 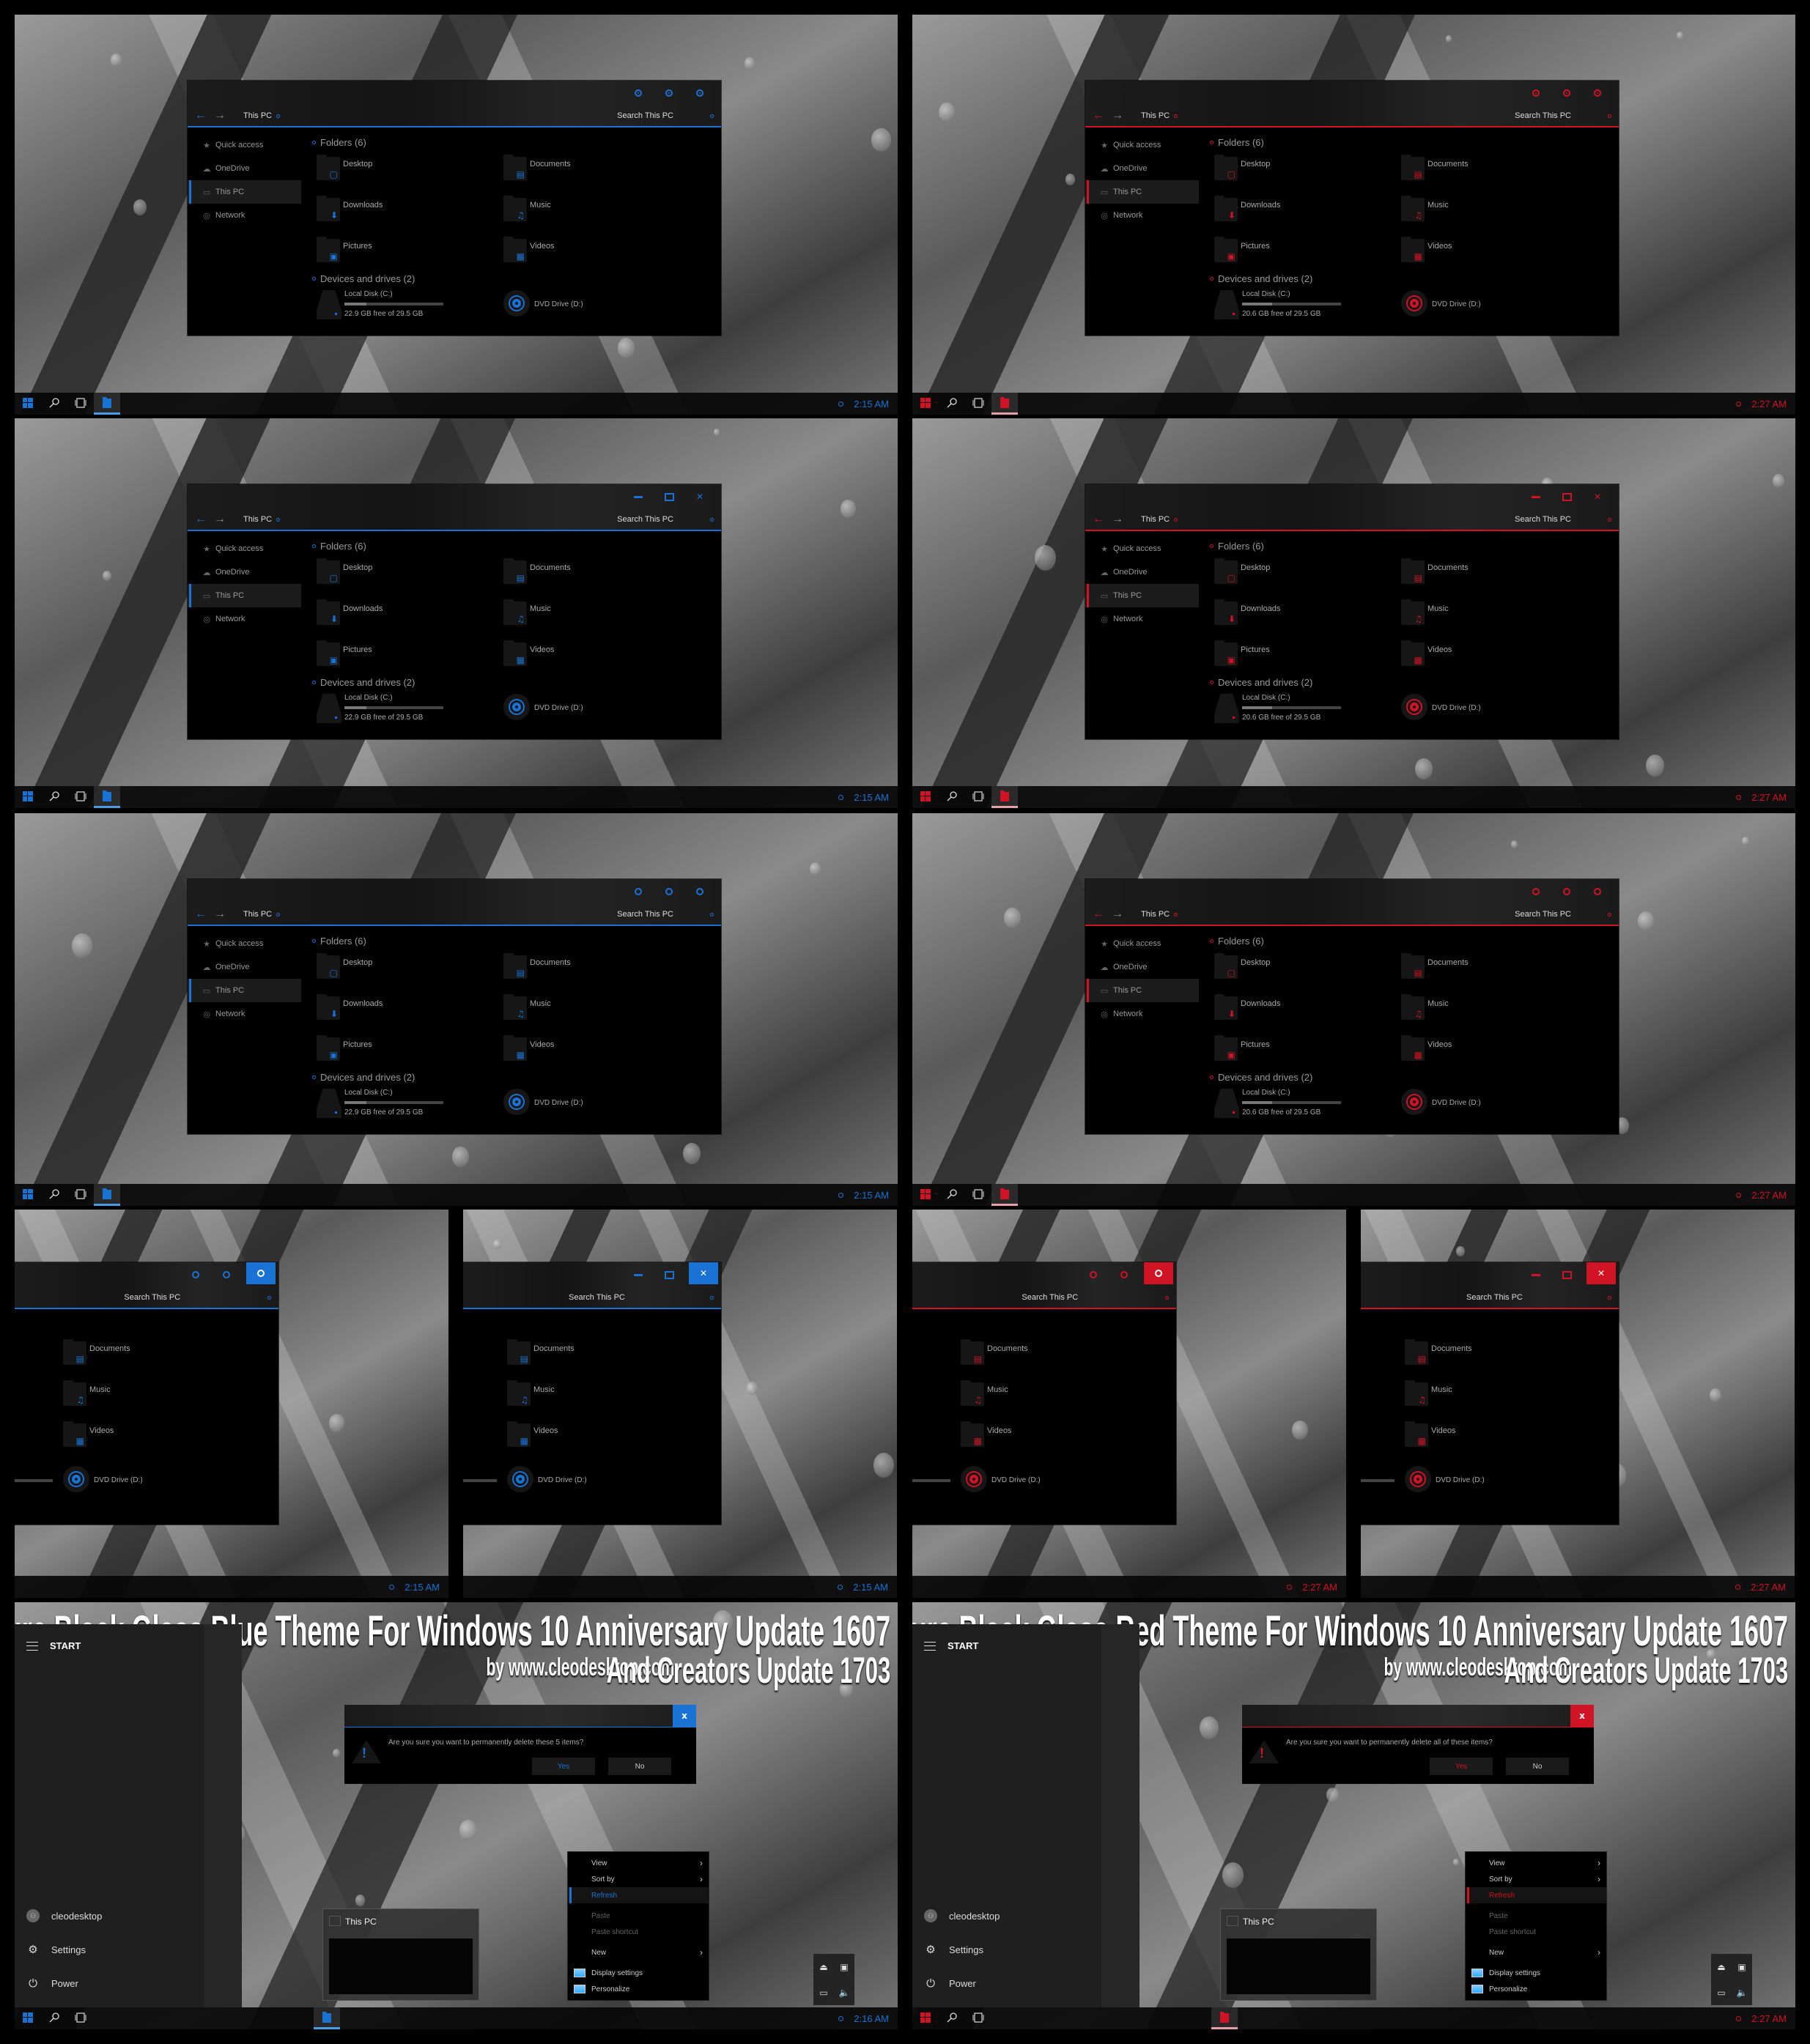 I want to click on dialog-close-button: x, so click(x=684, y=1716).